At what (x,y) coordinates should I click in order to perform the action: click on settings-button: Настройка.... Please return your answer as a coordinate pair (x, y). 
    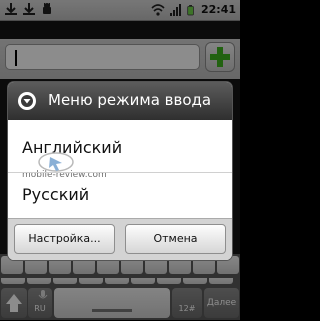
    Looking at the image, I should click on (64, 239).